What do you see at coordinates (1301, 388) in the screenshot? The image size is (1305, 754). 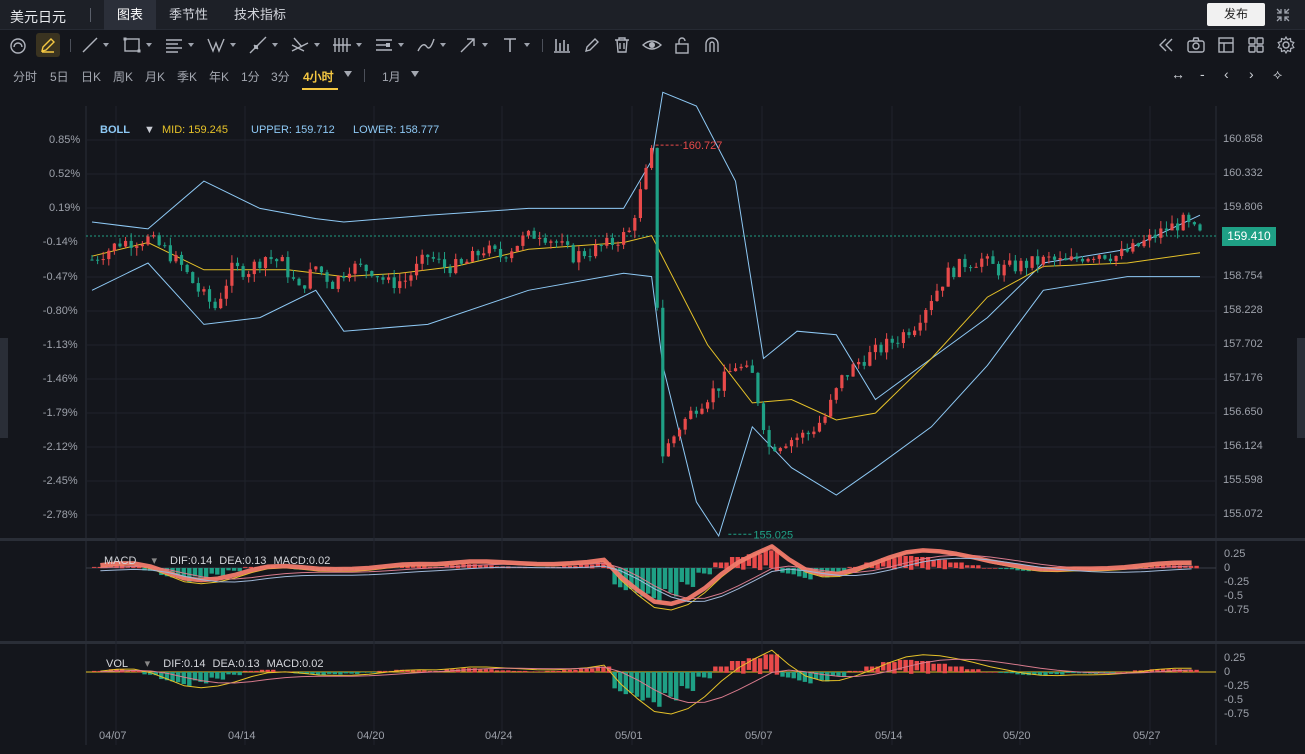 I see `right-panel-toggle` at bounding box center [1301, 388].